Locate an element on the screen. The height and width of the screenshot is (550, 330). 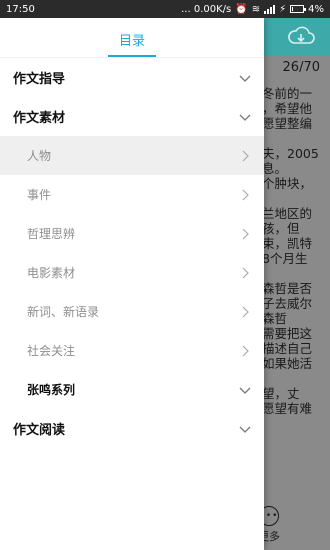
network-speed: ... 0.00K/s is located at coordinates (206, 9).